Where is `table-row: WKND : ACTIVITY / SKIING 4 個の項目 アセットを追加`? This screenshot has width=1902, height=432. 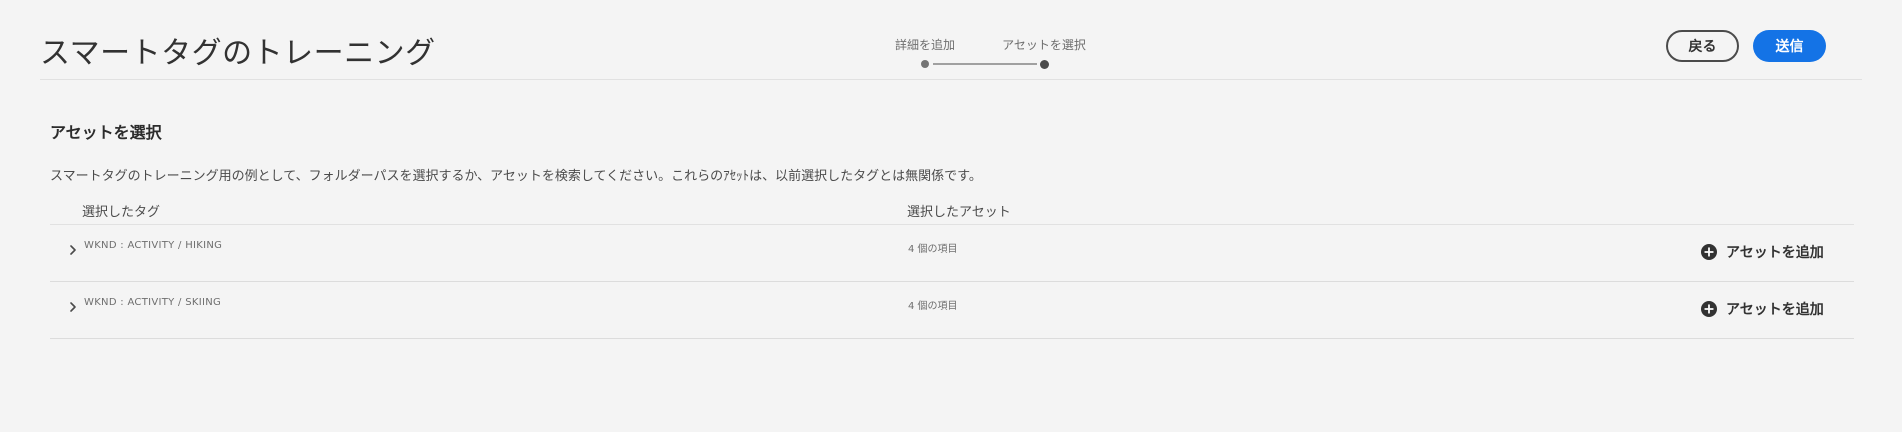 table-row: WKND : ACTIVITY / SKIING 4 個の項目 アセットを追加 is located at coordinates (952, 310).